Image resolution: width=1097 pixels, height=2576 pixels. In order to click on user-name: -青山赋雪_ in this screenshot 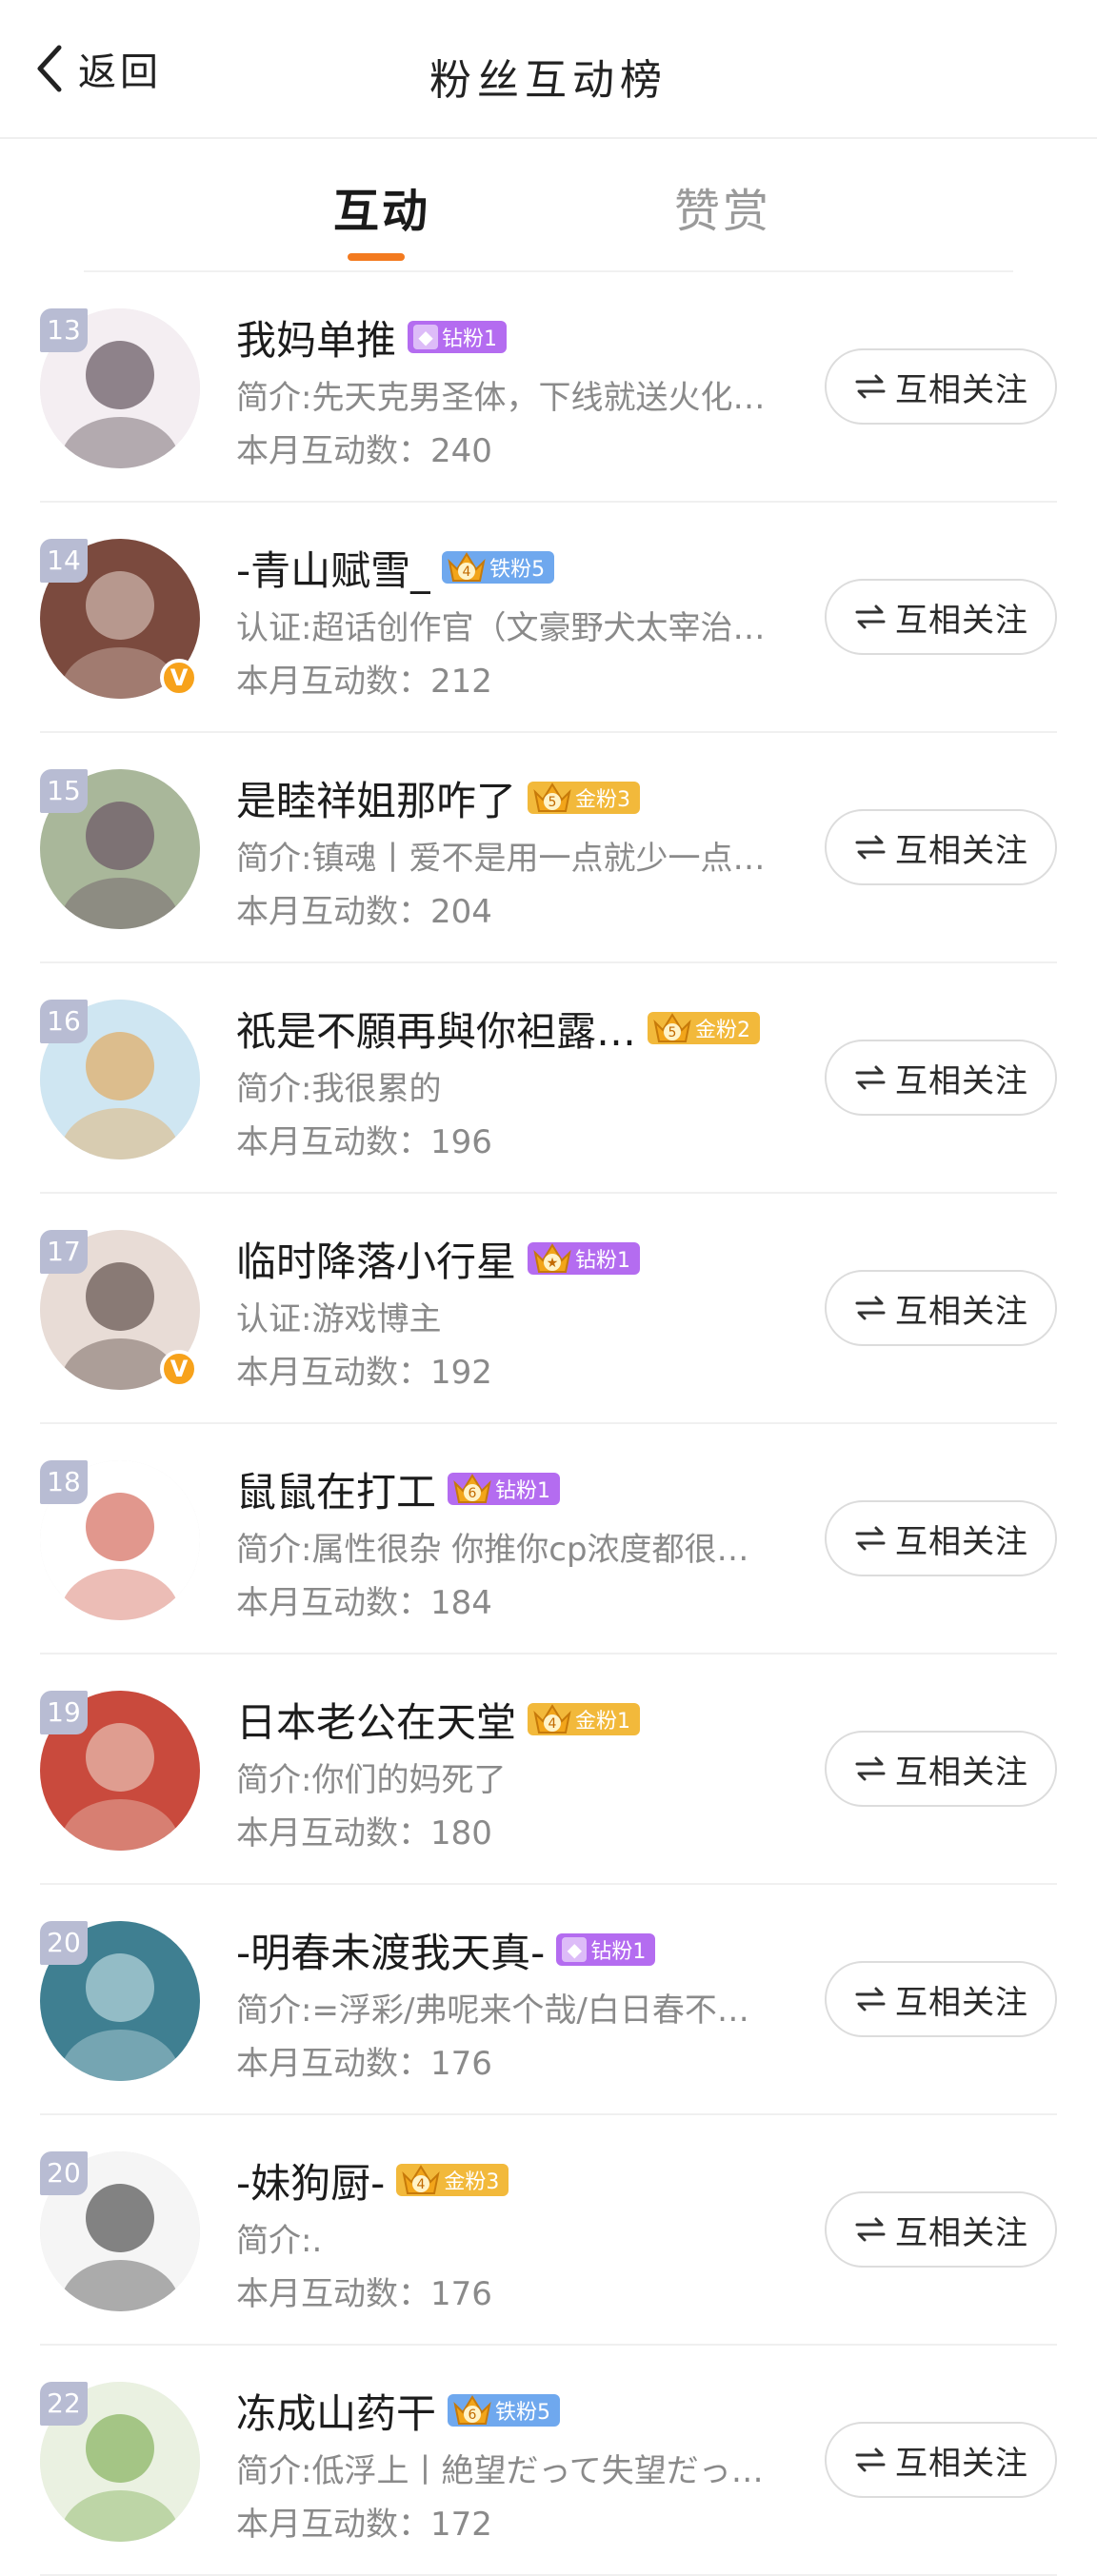, I will do `click(333, 568)`.